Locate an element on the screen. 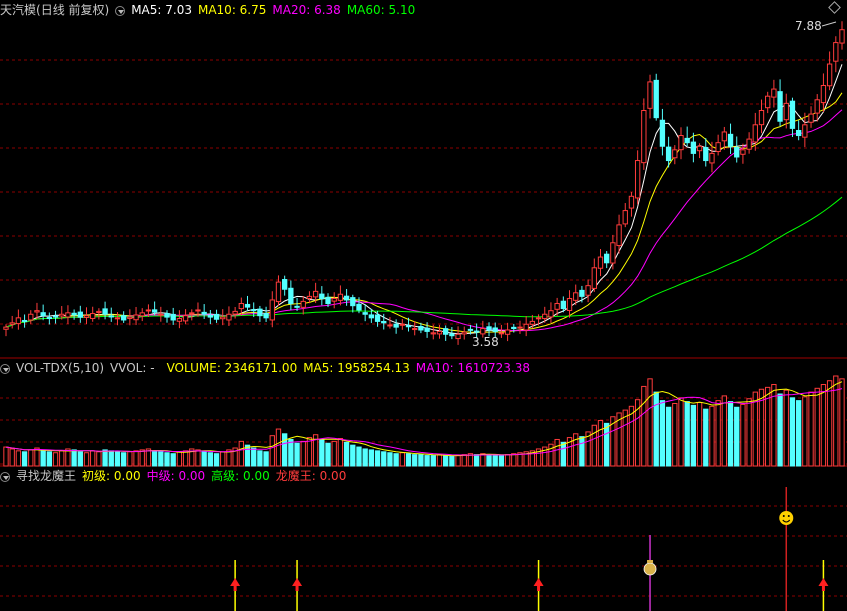 The height and width of the screenshot is (611, 847). chuji-label: 初级: 0.00 is located at coordinates (111, 476).